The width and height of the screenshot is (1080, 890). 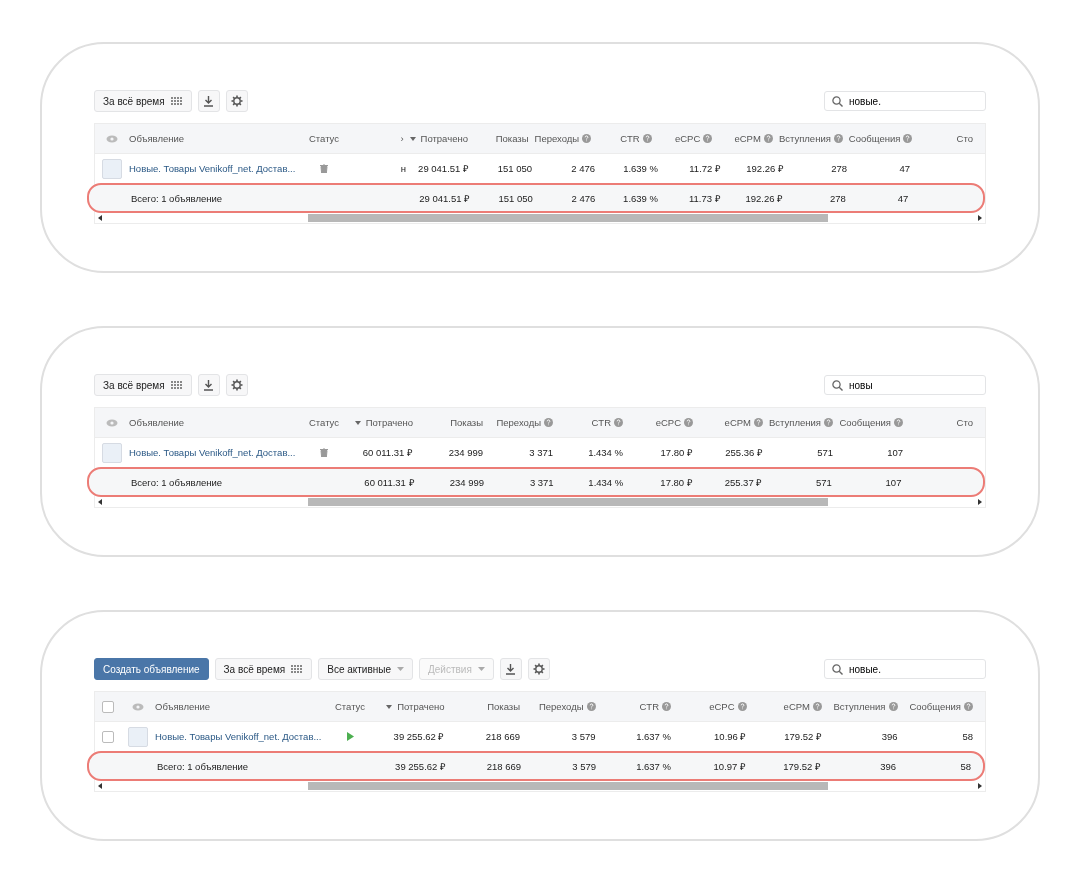 I want to click on caret-icon, so click(x=481, y=669).